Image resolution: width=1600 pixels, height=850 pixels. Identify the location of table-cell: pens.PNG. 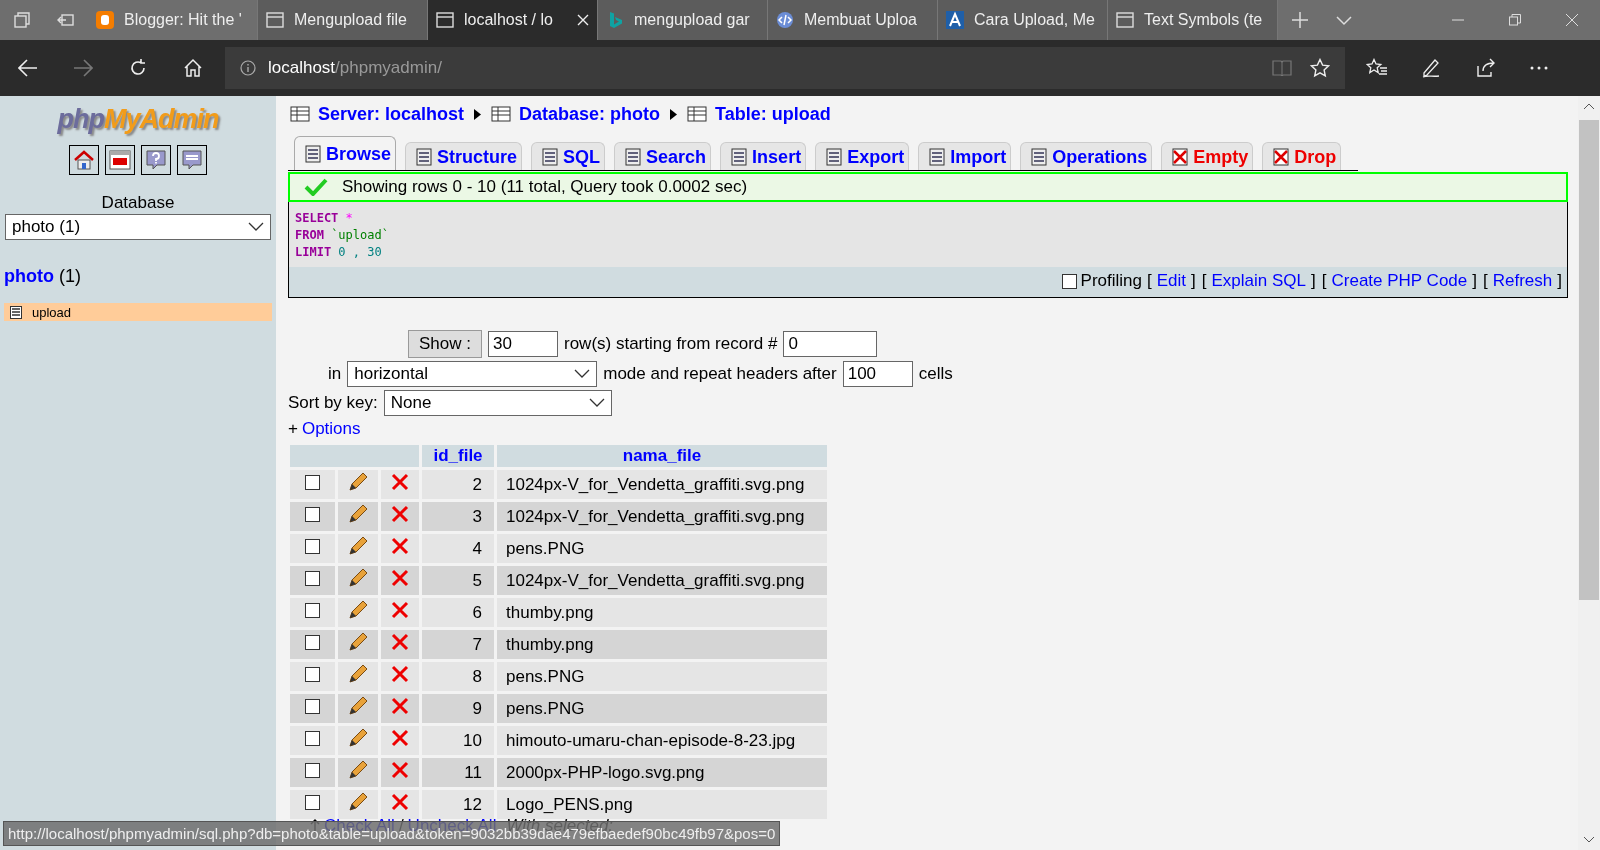
(662, 708).